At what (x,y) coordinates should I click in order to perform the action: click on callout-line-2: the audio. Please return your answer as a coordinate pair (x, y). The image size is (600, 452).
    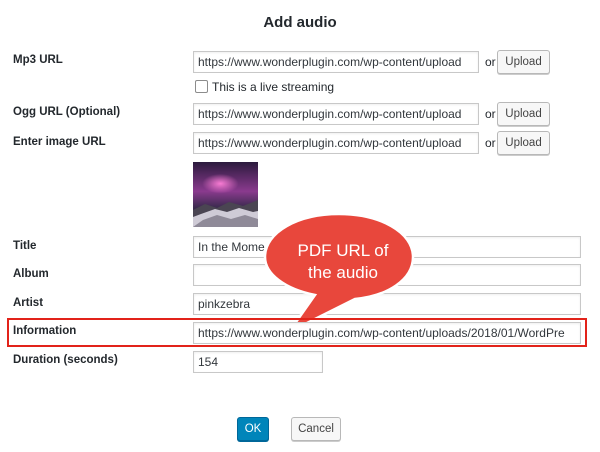
    Looking at the image, I should click on (343, 272).